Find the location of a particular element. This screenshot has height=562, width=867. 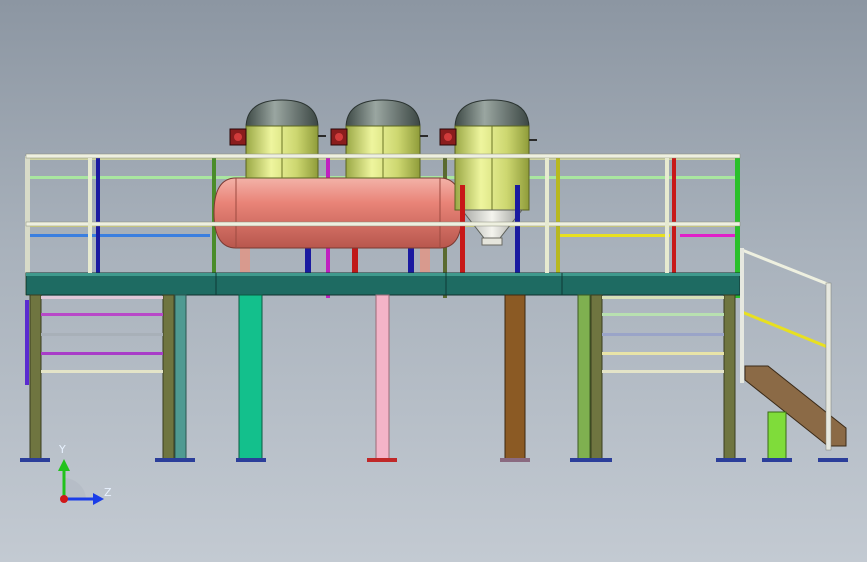

y-axis-label: Y is located at coordinates (62, 449).